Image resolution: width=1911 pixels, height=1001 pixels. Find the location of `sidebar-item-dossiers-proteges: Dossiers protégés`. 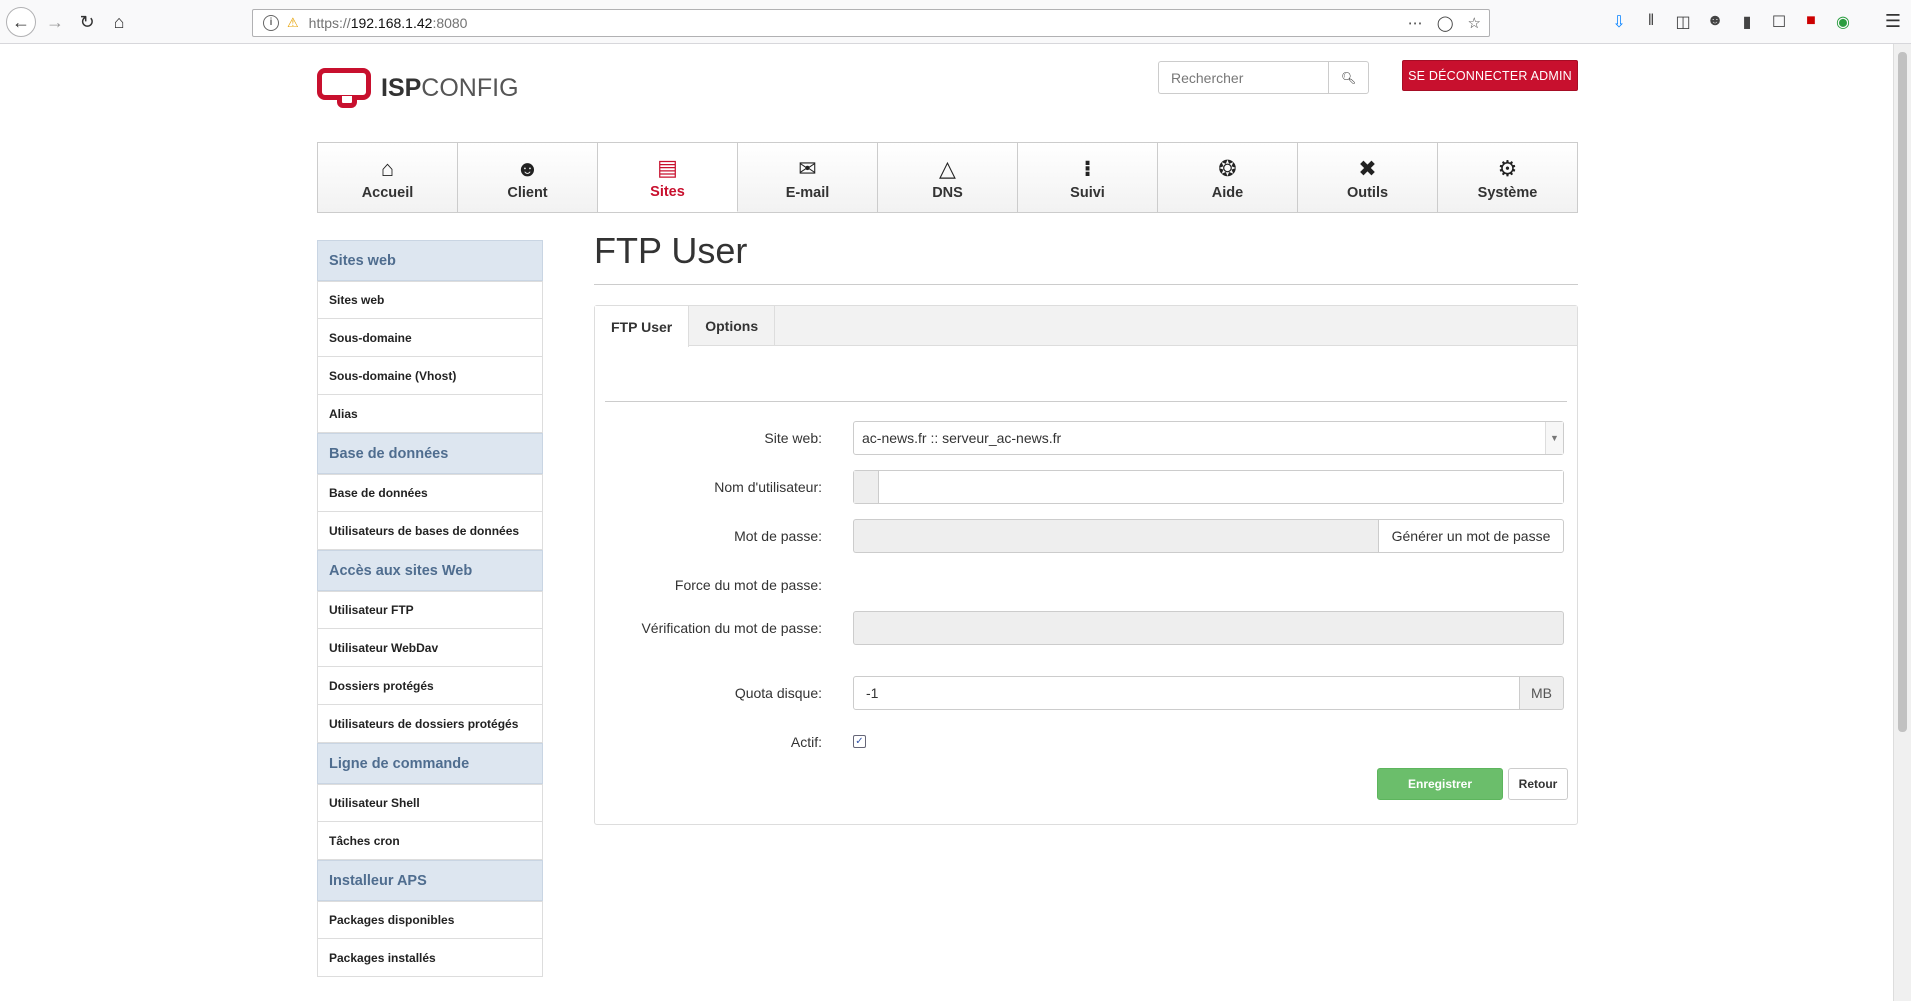

sidebar-item-dossiers-proteges: Dossiers protégés is located at coordinates (430, 686).